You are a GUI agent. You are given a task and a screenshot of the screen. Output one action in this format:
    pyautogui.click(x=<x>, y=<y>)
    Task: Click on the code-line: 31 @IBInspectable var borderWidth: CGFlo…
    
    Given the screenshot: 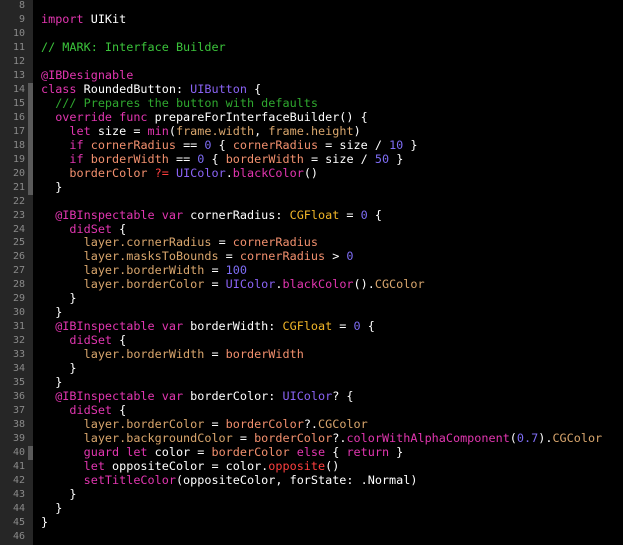 What is the action you would take?
    pyautogui.click(x=311, y=326)
    